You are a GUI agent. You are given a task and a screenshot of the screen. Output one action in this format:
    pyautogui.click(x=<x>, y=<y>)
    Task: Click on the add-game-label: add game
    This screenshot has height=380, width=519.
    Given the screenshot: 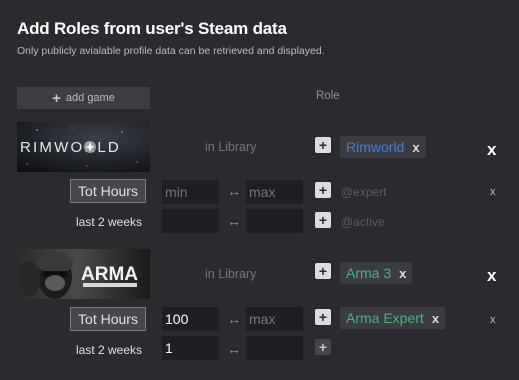 What is the action you would take?
    pyautogui.click(x=90, y=98)
    